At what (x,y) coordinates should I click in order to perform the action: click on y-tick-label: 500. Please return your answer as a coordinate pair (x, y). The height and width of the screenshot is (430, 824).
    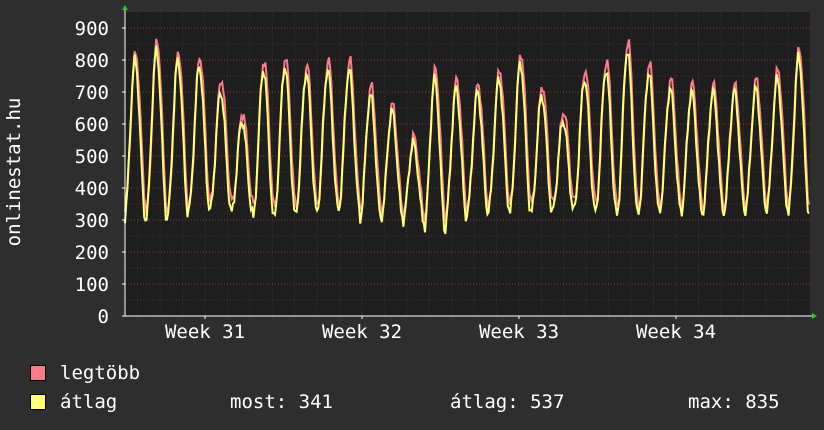
    Looking at the image, I should click on (92, 157).